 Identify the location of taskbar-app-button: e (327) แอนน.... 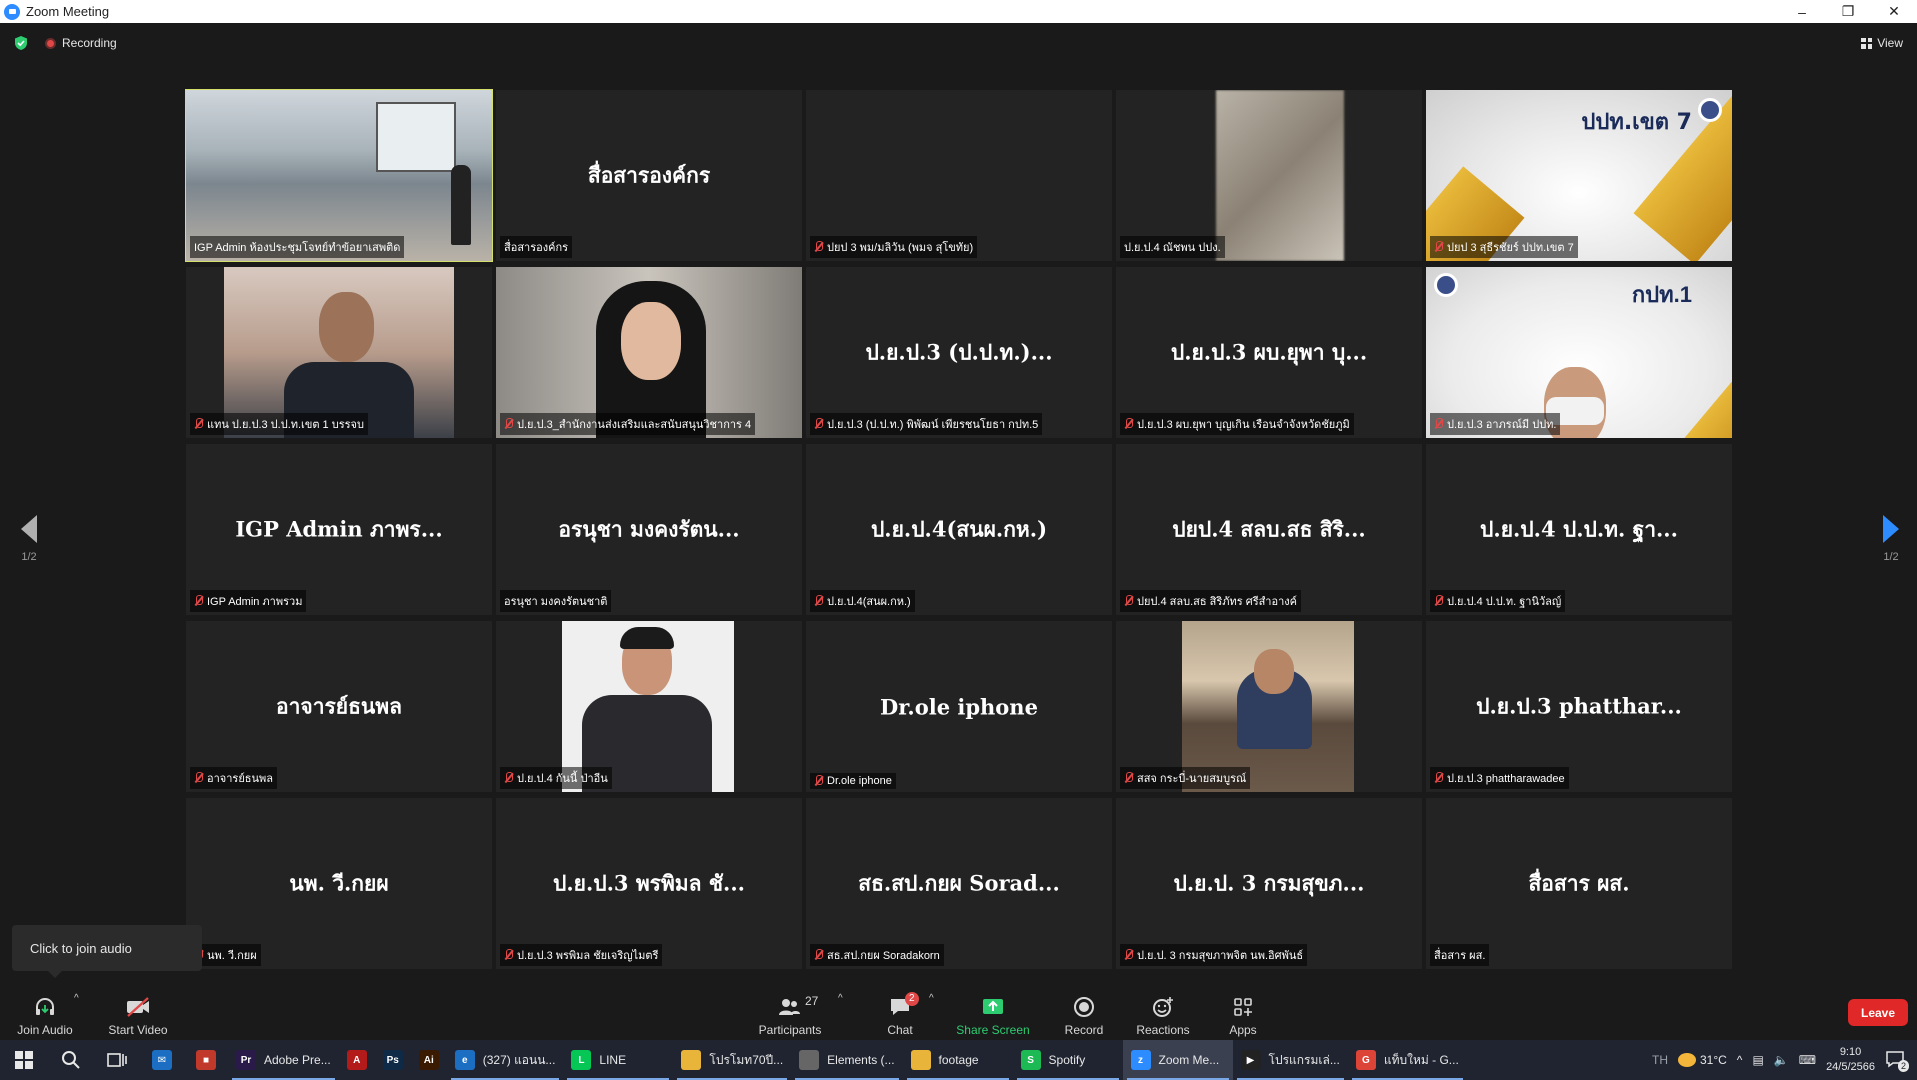
(505, 1060).